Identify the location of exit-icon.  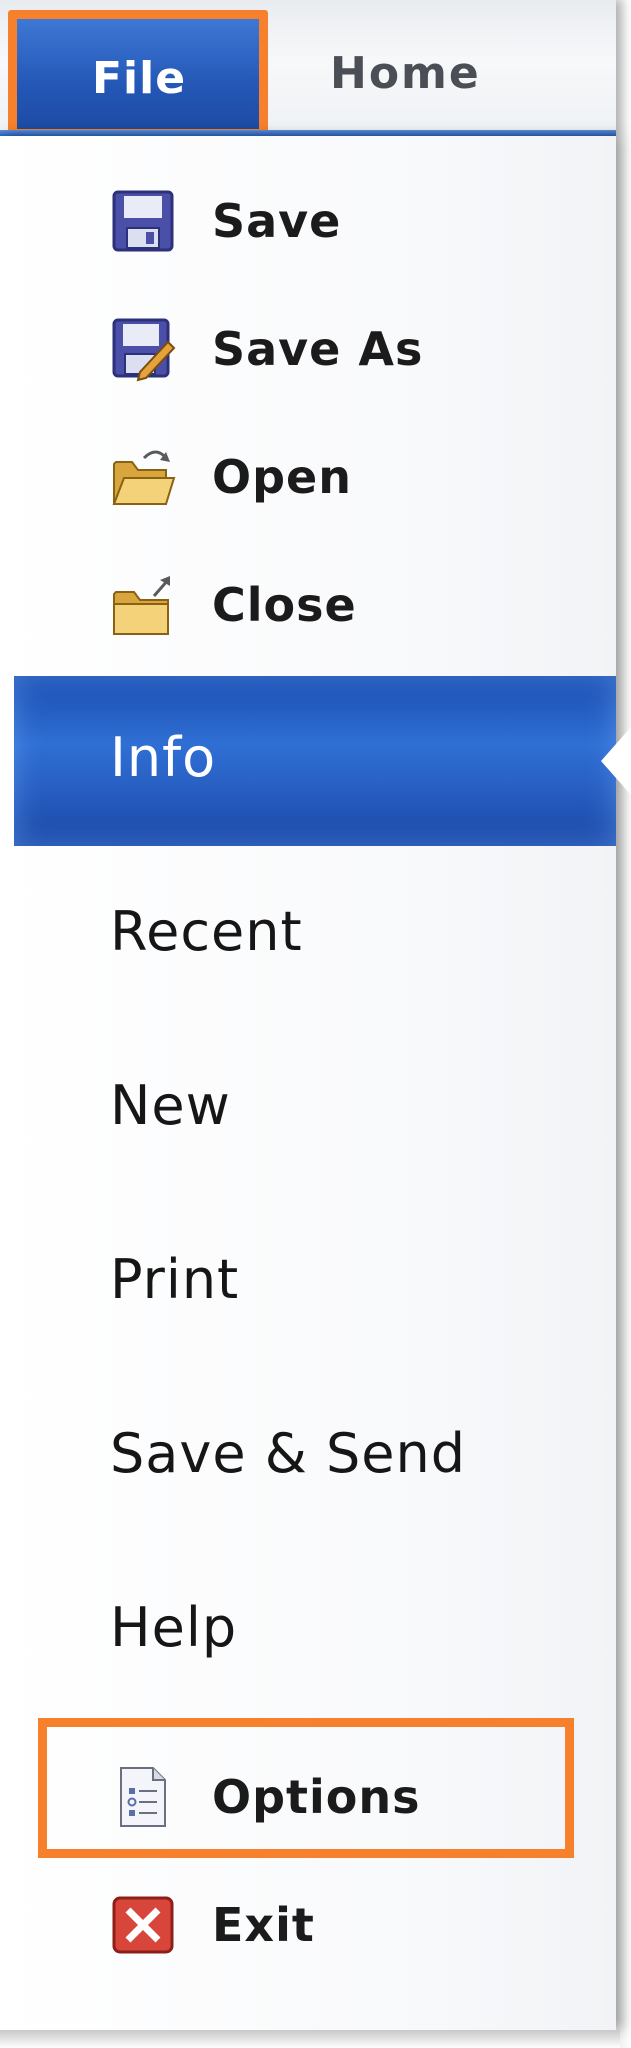
(143, 1925).